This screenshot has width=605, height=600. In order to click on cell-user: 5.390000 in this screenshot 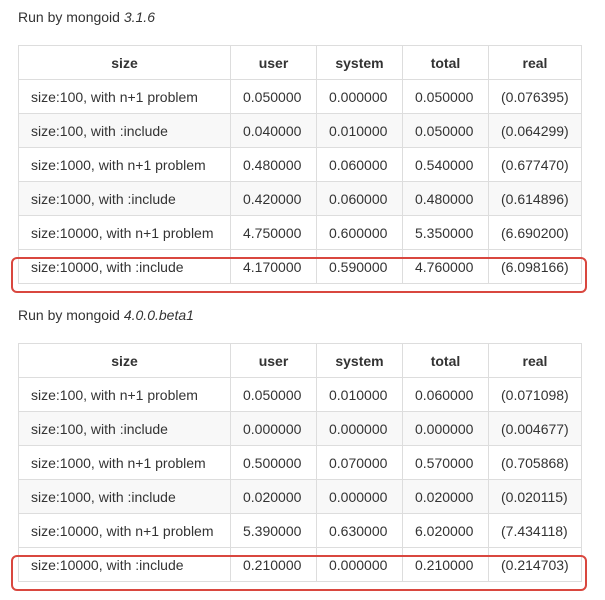, I will do `click(273, 530)`.